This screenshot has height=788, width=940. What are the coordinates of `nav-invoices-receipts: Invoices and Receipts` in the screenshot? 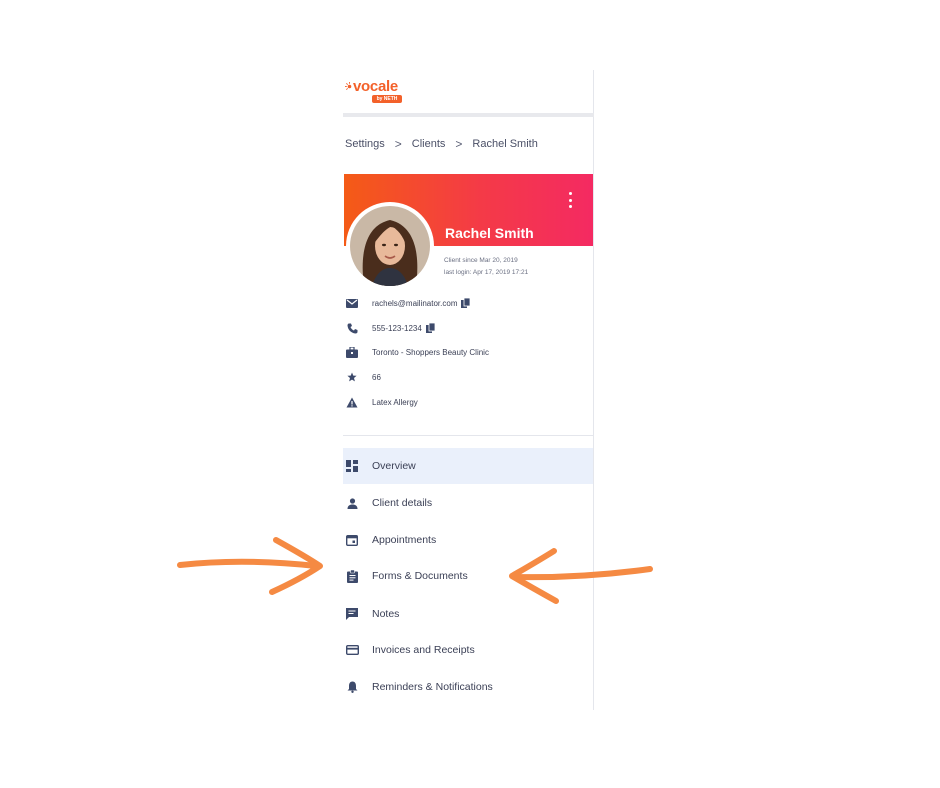 It's located at (468, 650).